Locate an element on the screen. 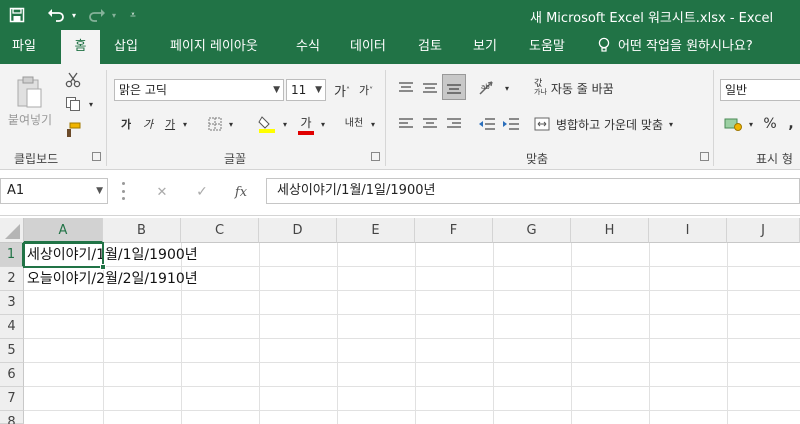  column-header-i: I is located at coordinates (688, 230).